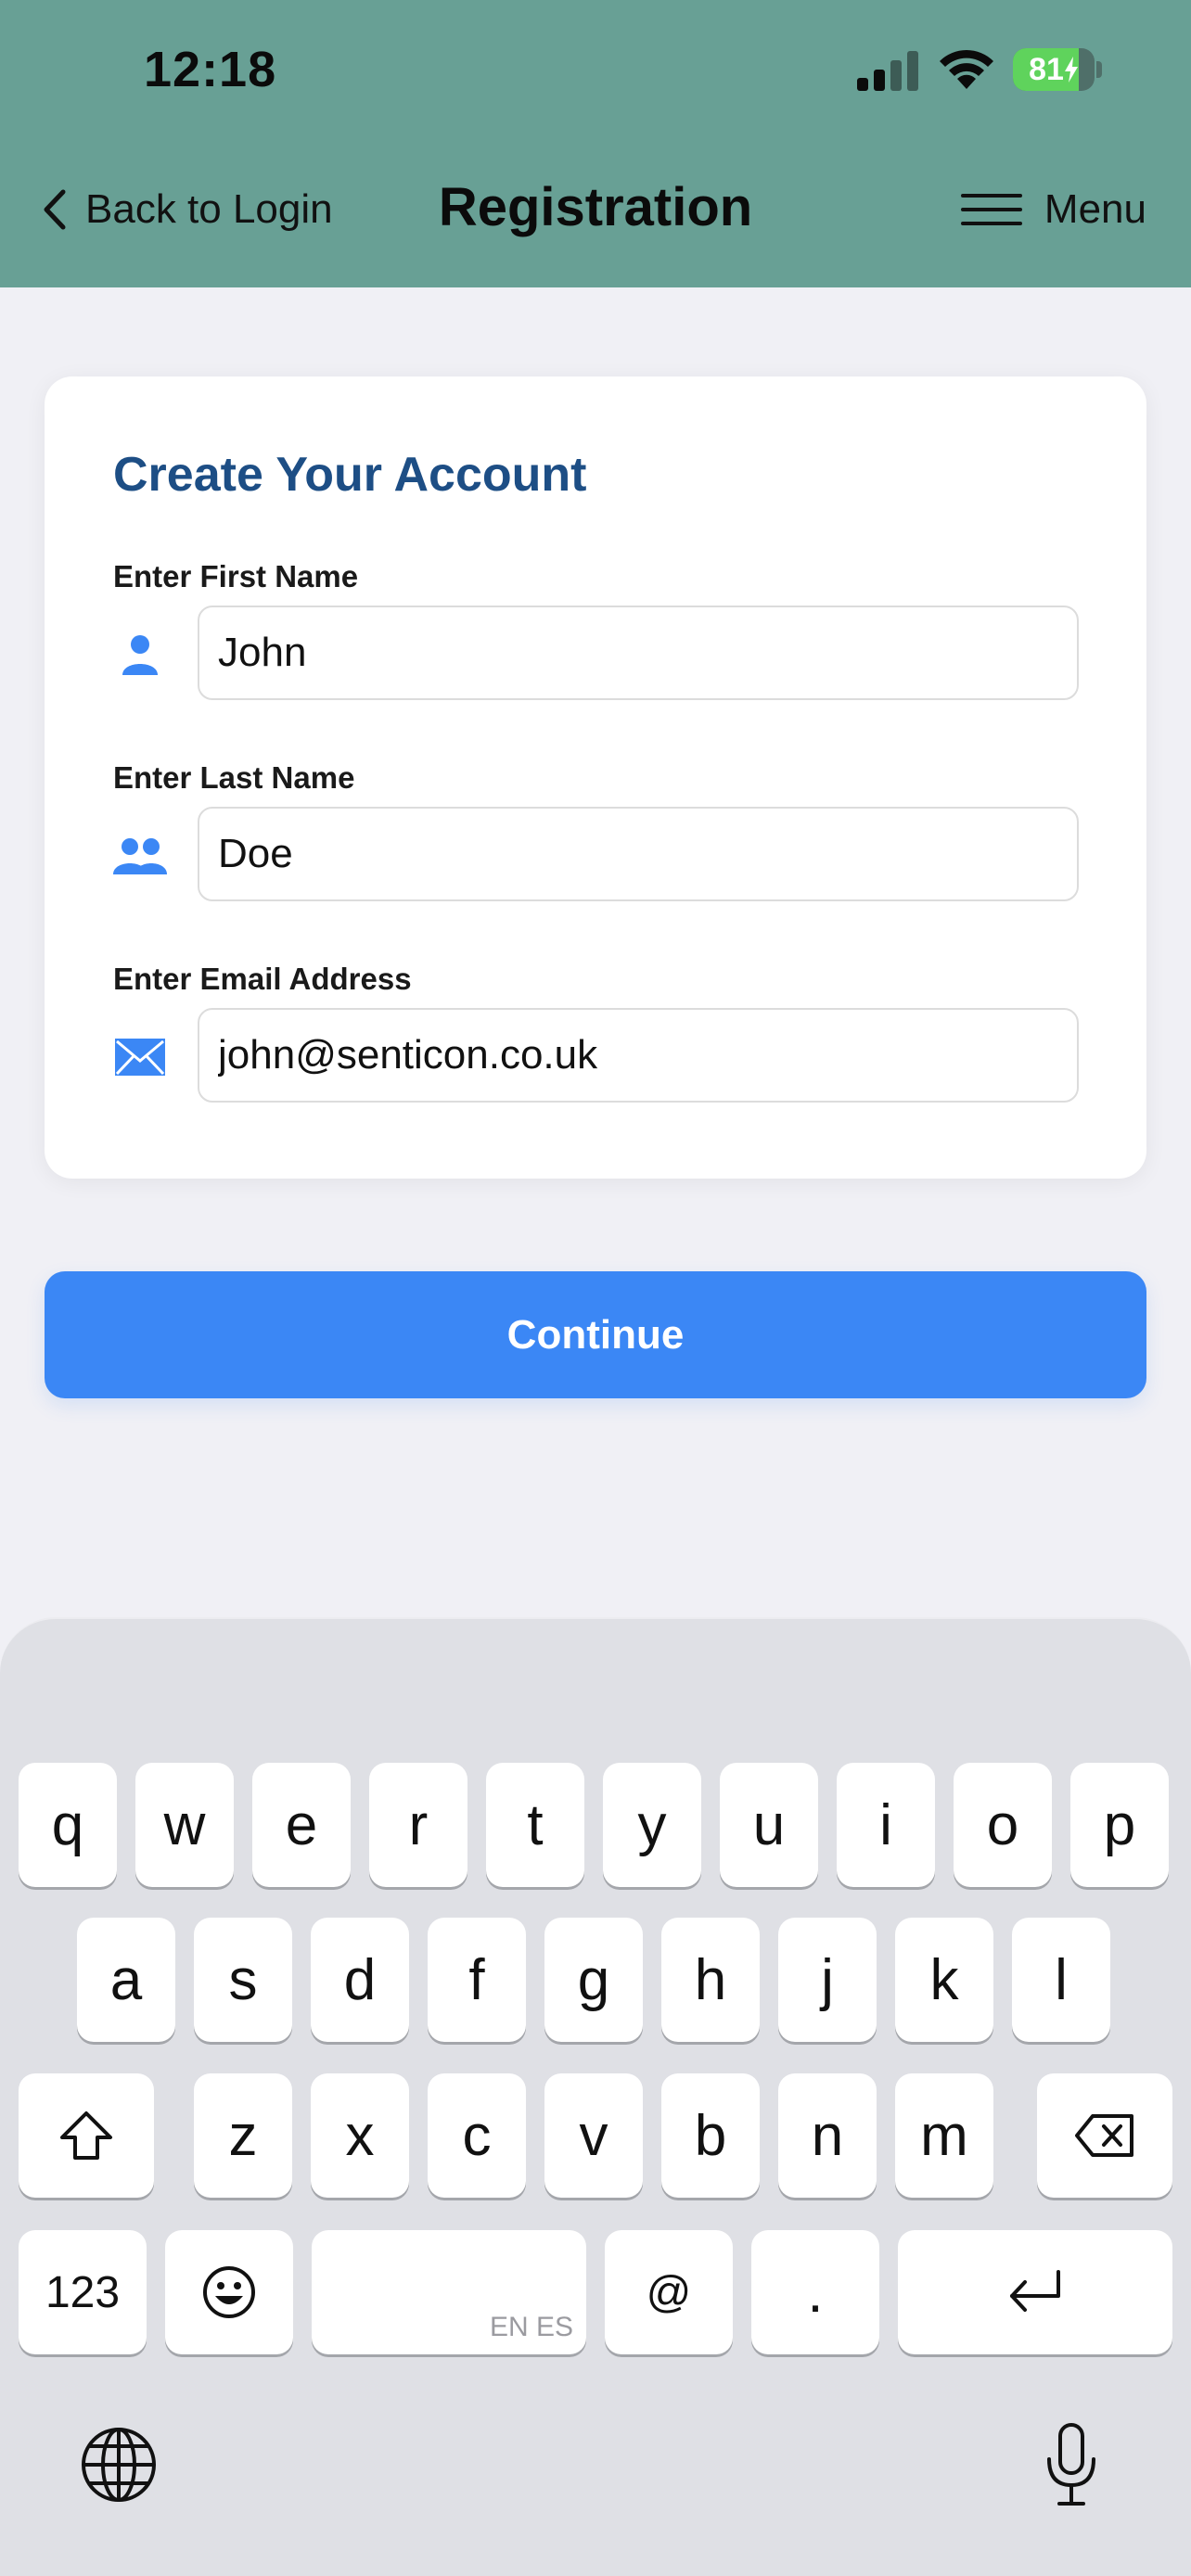  Describe the element at coordinates (991, 209) in the screenshot. I see `hamburger-icon` at that location.